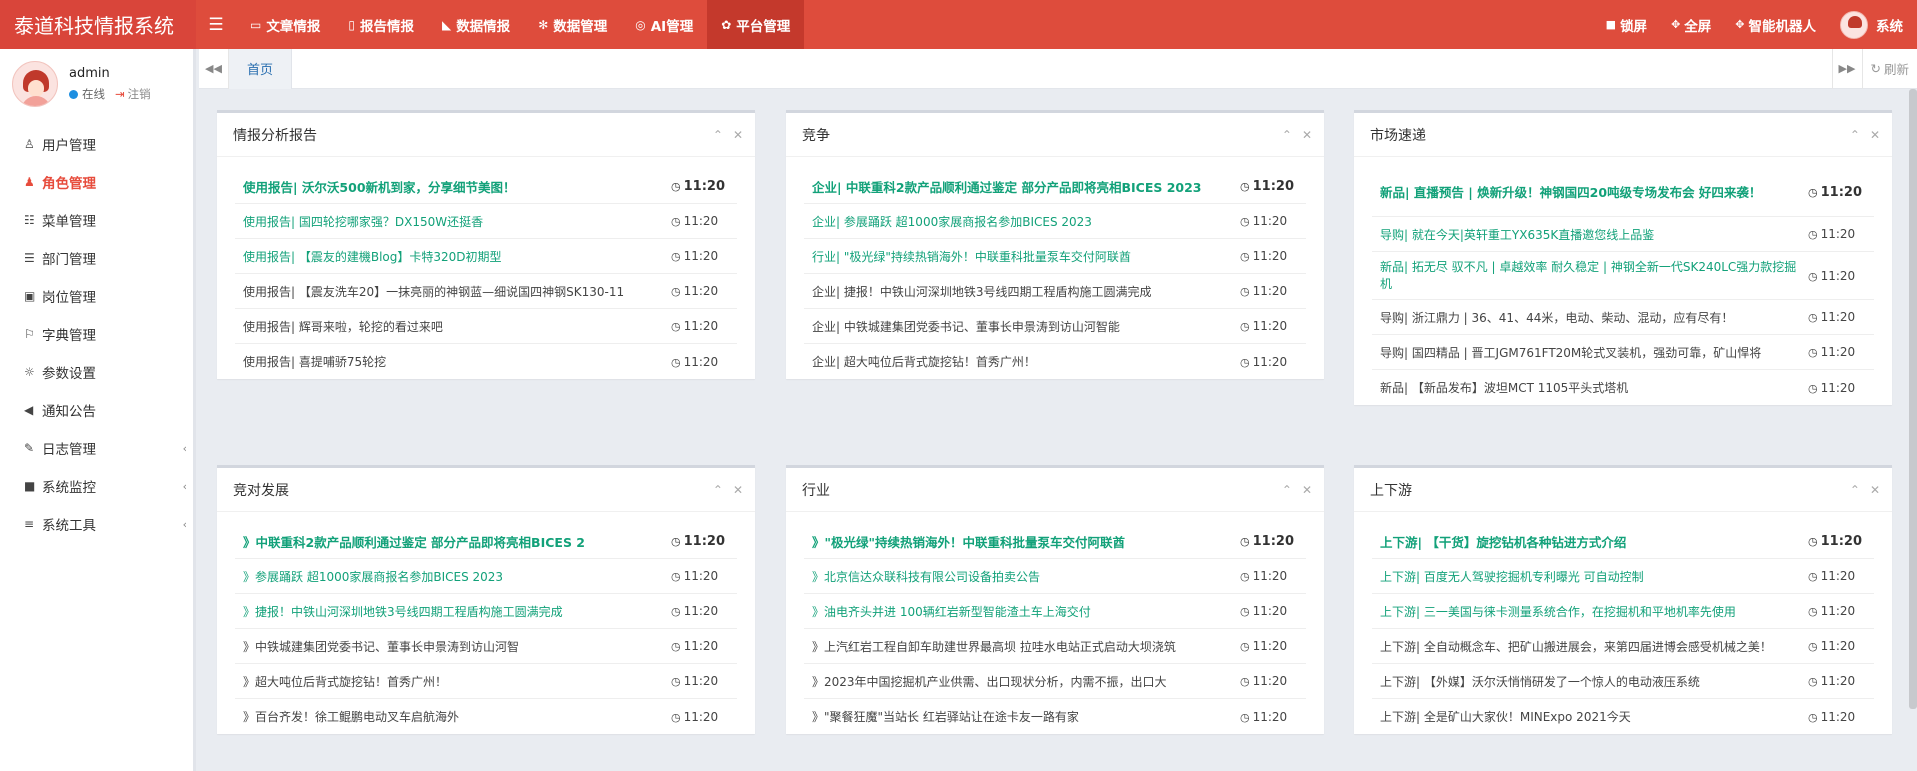 This screenshot has width=1917, height=771. What do you see at coordinates (457, 716) in the screenshot?
I see `item-title: 》百台齐发！徐工鲲鹏电动叉车启航海外` at bounding box center [457, 716].